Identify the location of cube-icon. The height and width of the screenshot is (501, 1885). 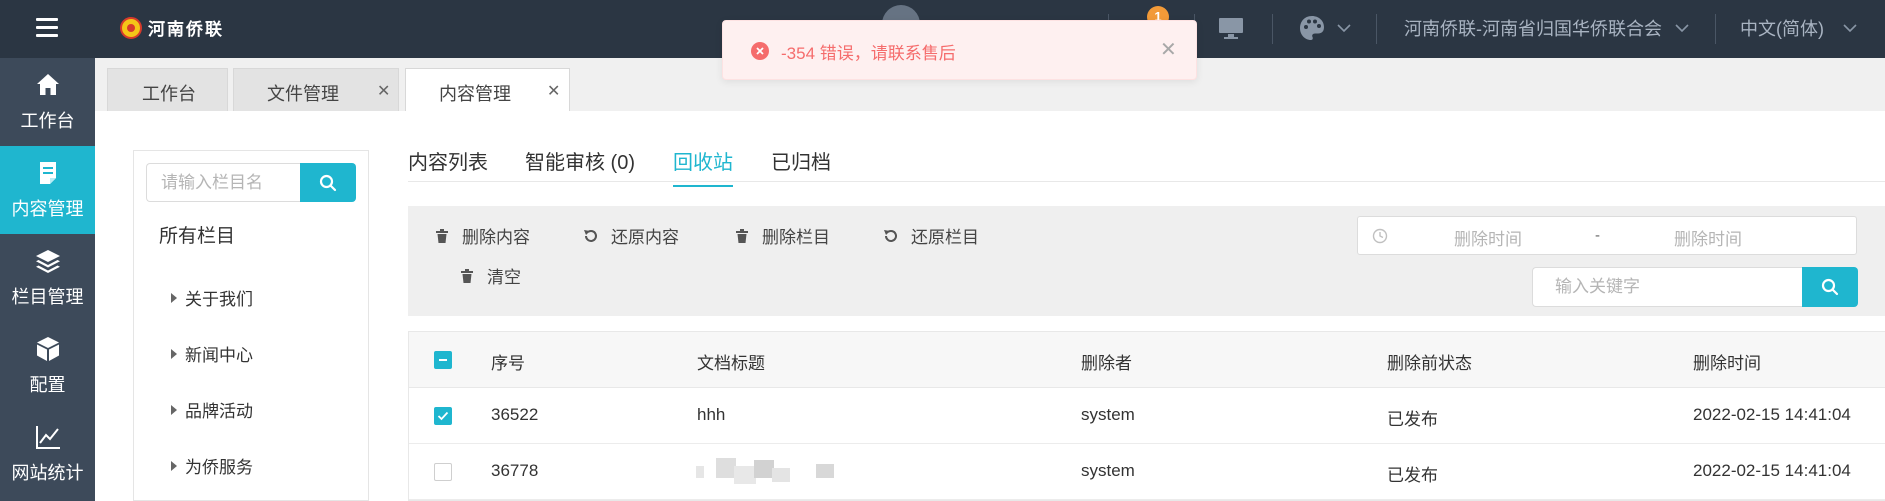
(48, 349).